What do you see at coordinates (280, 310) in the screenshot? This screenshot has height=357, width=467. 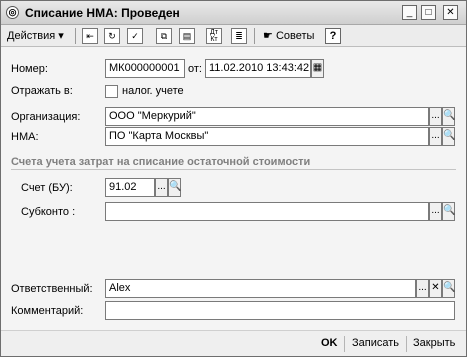 I see `comment-field` at bounding box center [280, 310].